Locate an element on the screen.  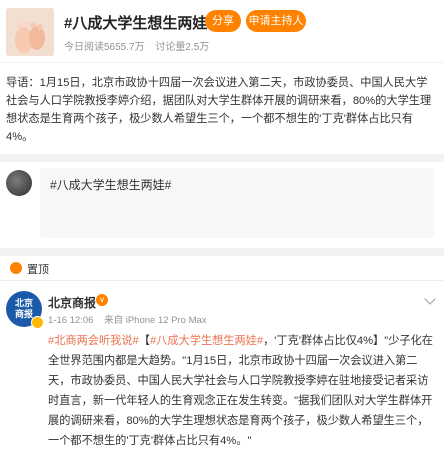
hashtag-link: #八成大学生想生两娃# is located at coordinates (206, 341).